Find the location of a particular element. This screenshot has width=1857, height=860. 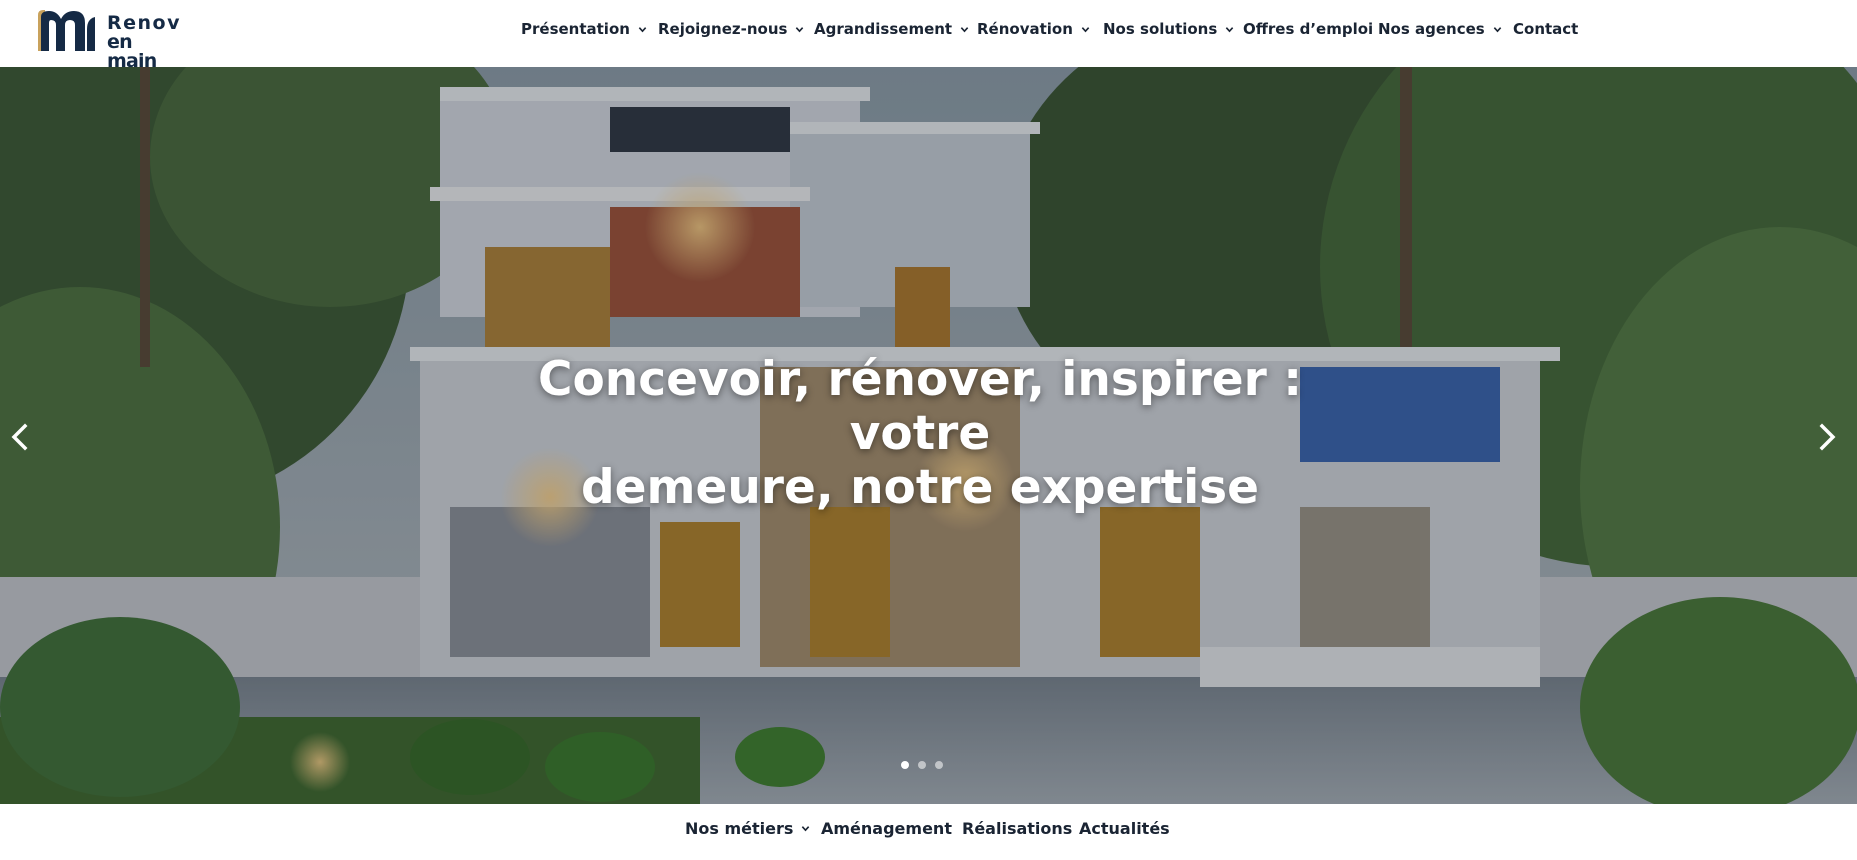

nav-item-label: Rénovation is located at coordinates (1025, 29).